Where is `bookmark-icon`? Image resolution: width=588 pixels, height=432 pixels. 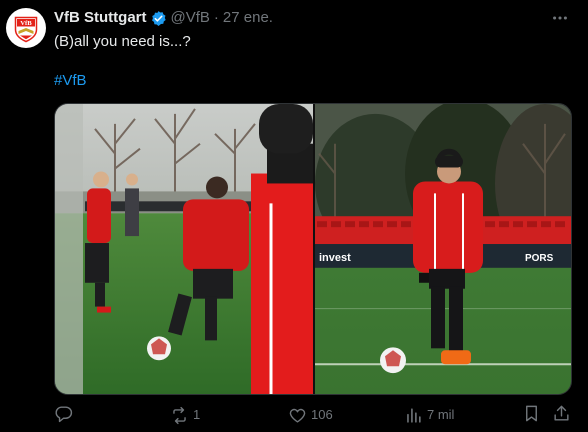 bookmark-icon is located at coordinates (531, 413).